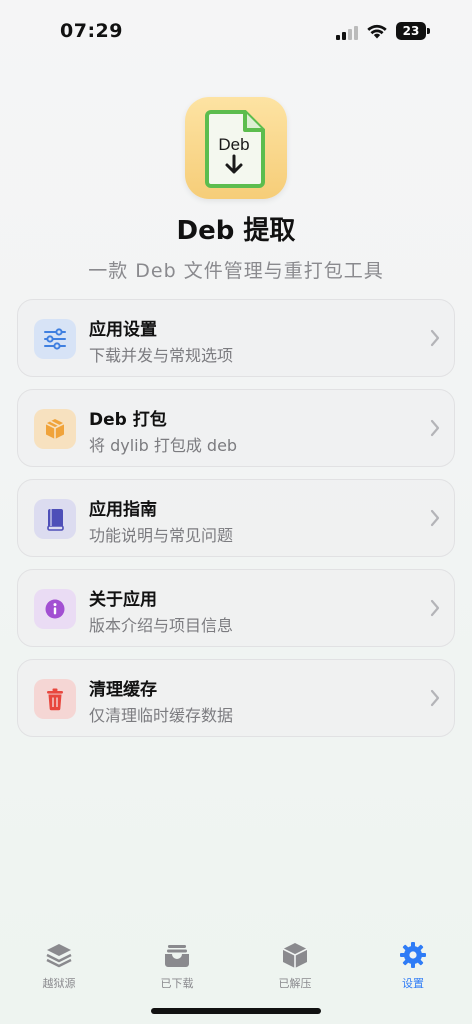  I want to click on menu-item-about: 关于应用 版本介绍与项目信息, so click(236, 608).